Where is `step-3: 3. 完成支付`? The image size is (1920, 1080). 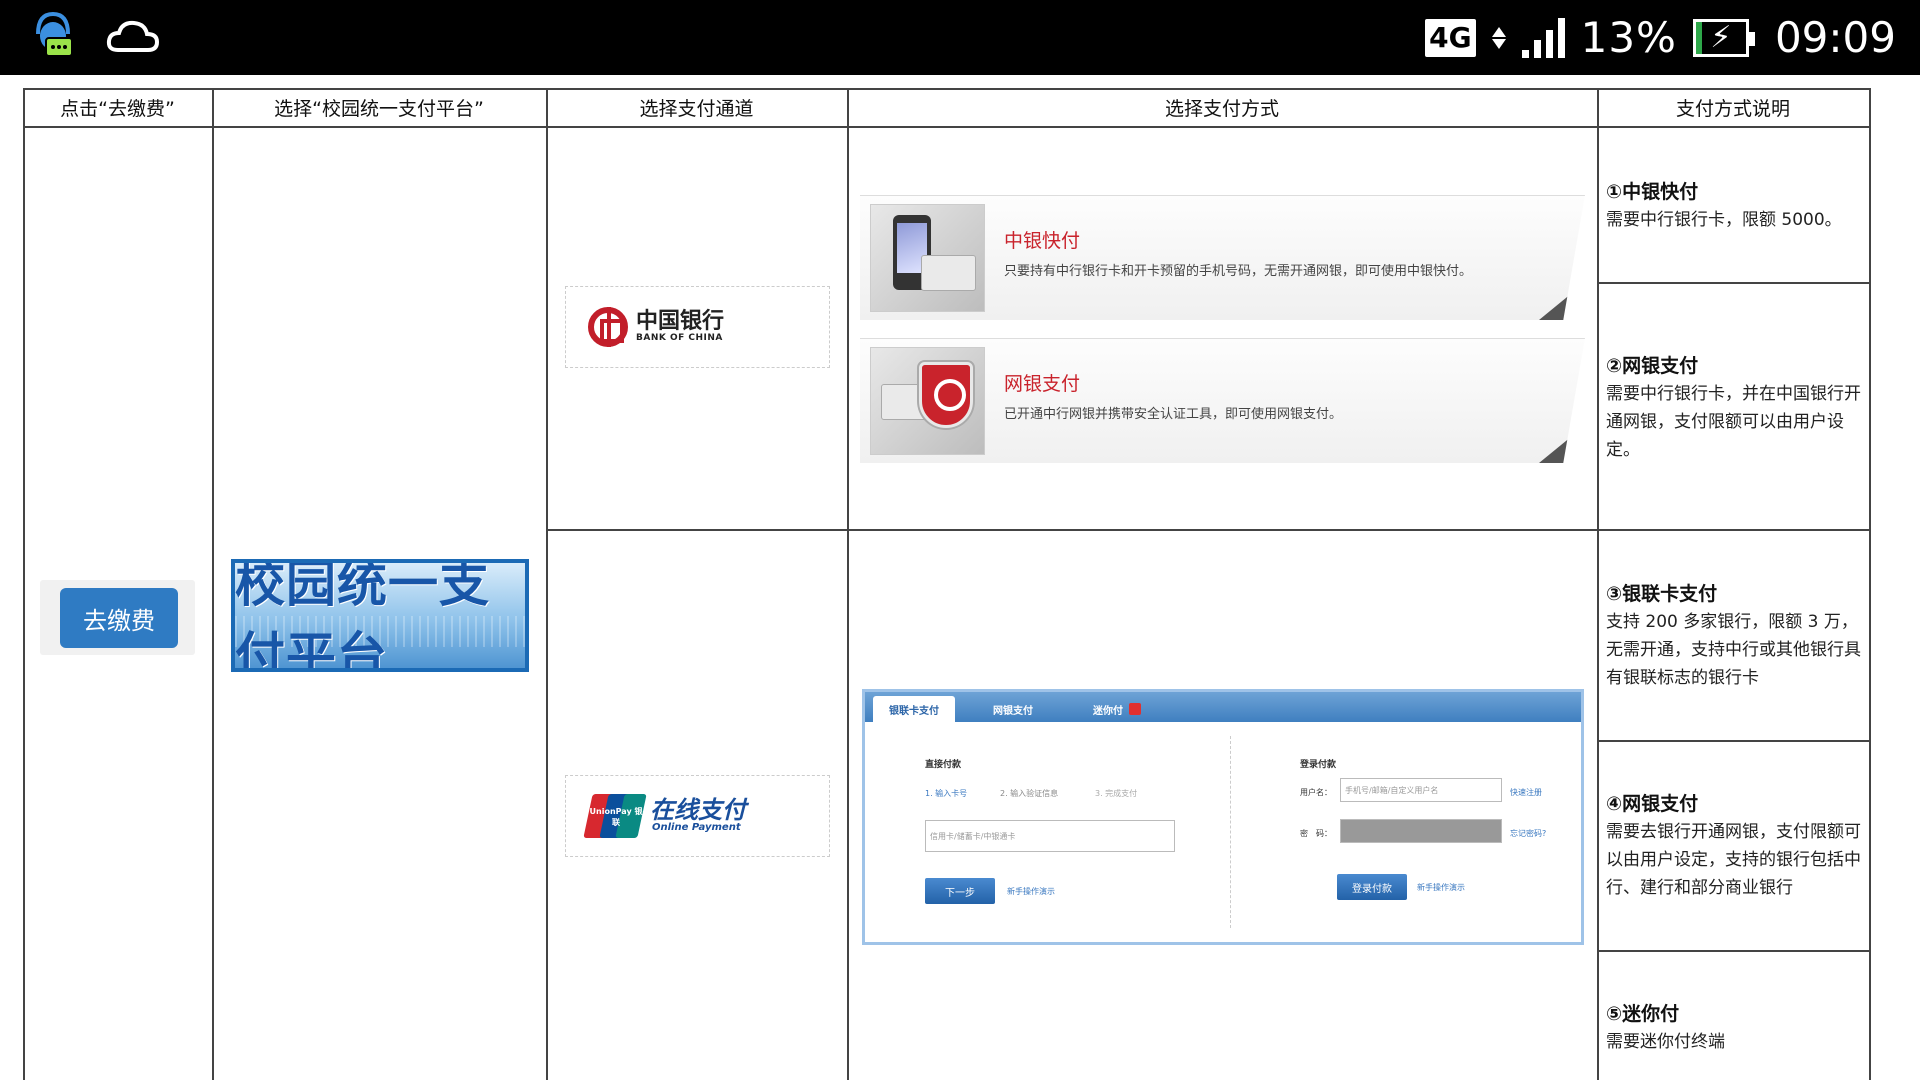 step-3: 3. 完成支付 is located at coordinates (1116, 793).